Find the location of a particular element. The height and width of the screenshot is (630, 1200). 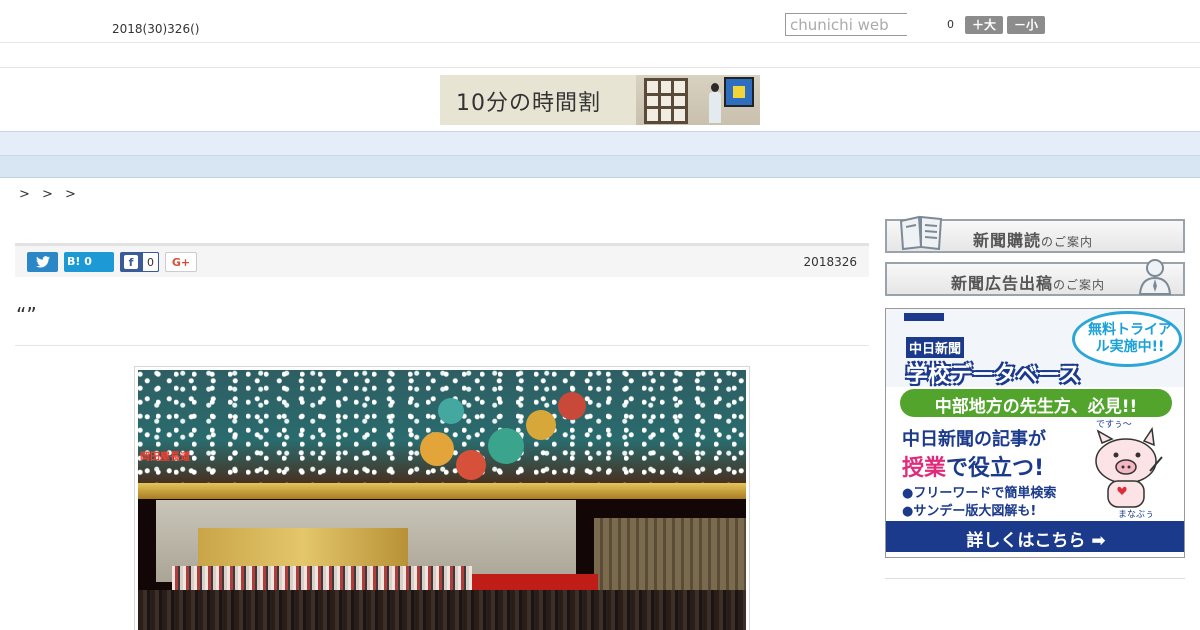

advertise-label: 新聞広告出稿のご案内 is located at coordinates (1028, 283).